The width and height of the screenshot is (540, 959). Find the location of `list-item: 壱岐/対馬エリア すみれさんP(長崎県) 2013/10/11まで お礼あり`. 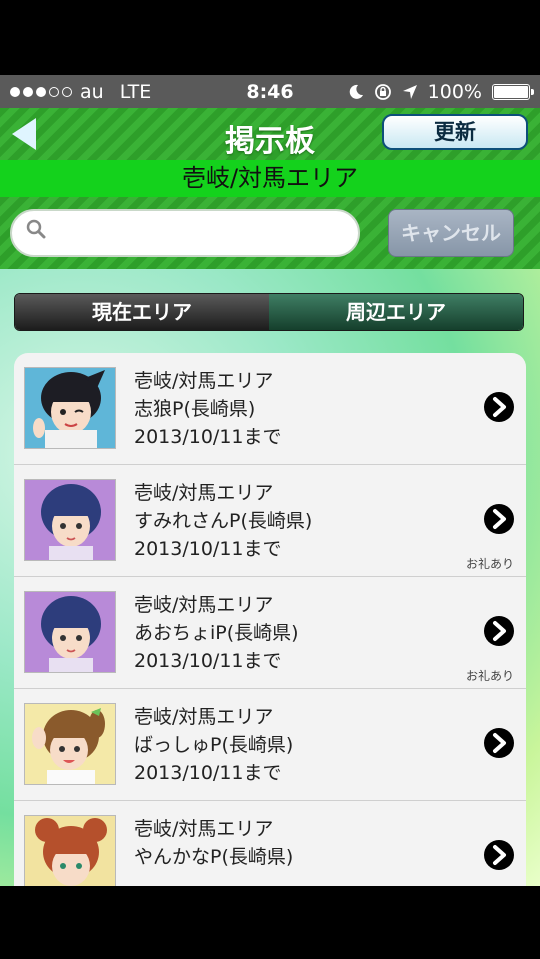

list-item: 壱岐/対馬エリア すみれさんP(長崎県) 2013/10/11まで お礼あり is located at coordinates (270, 521).